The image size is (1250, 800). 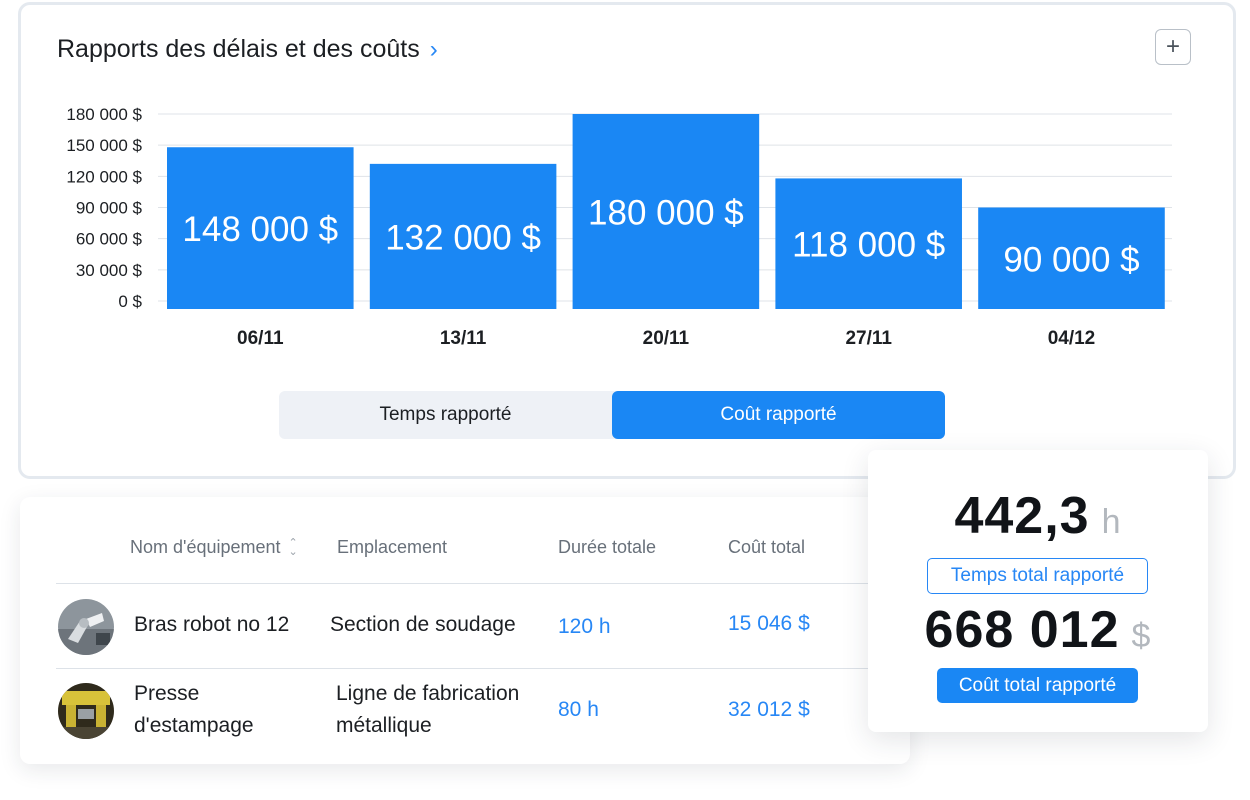 I want to click on total-cost-badge: Coût total rapporté, so click(x=1037, y=685).